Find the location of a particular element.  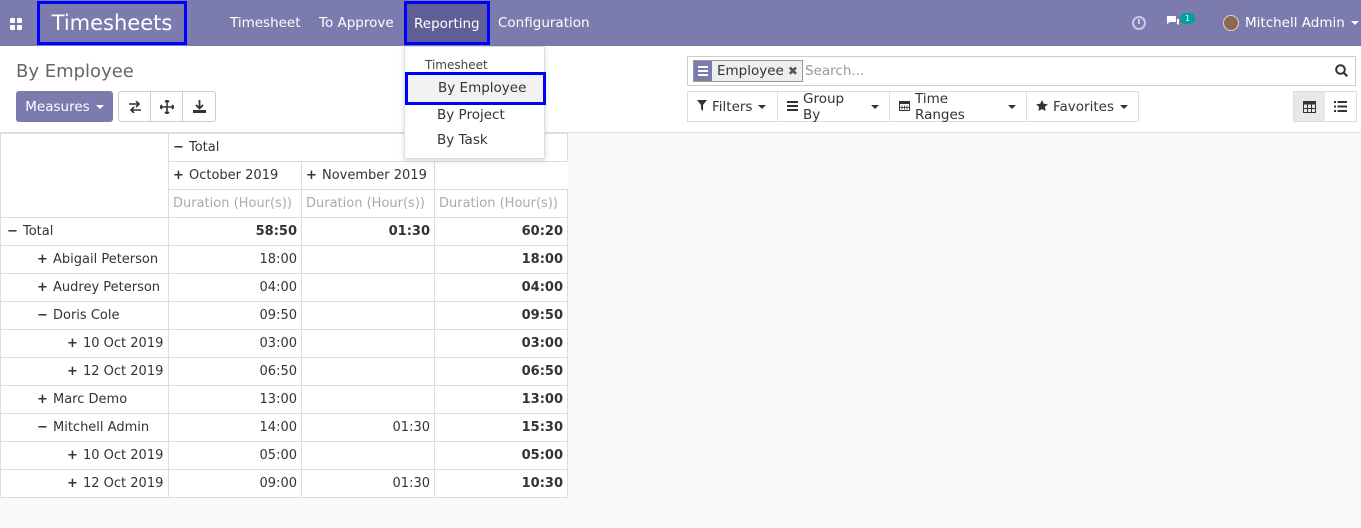

row-header: − Mitchell Admin is located at coordinates (84, 427).